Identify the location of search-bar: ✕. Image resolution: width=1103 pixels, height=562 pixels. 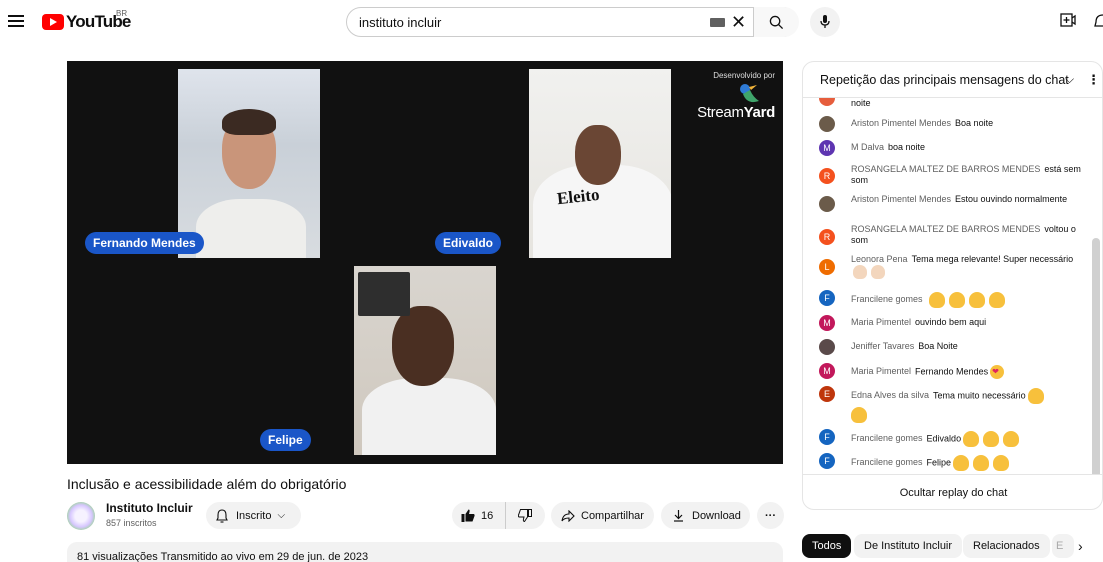
(572, 22).